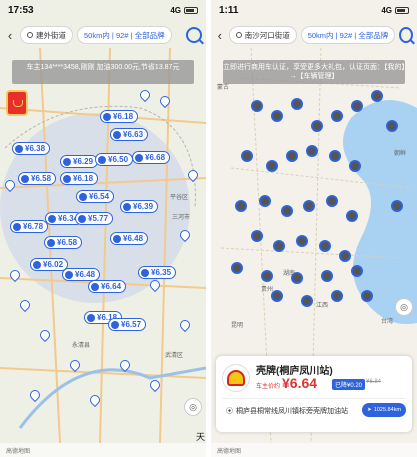 Image resolution: width=417 pixels, height=457 pixels. I want to click on price-label: ¥6.50, so click(118, 159).